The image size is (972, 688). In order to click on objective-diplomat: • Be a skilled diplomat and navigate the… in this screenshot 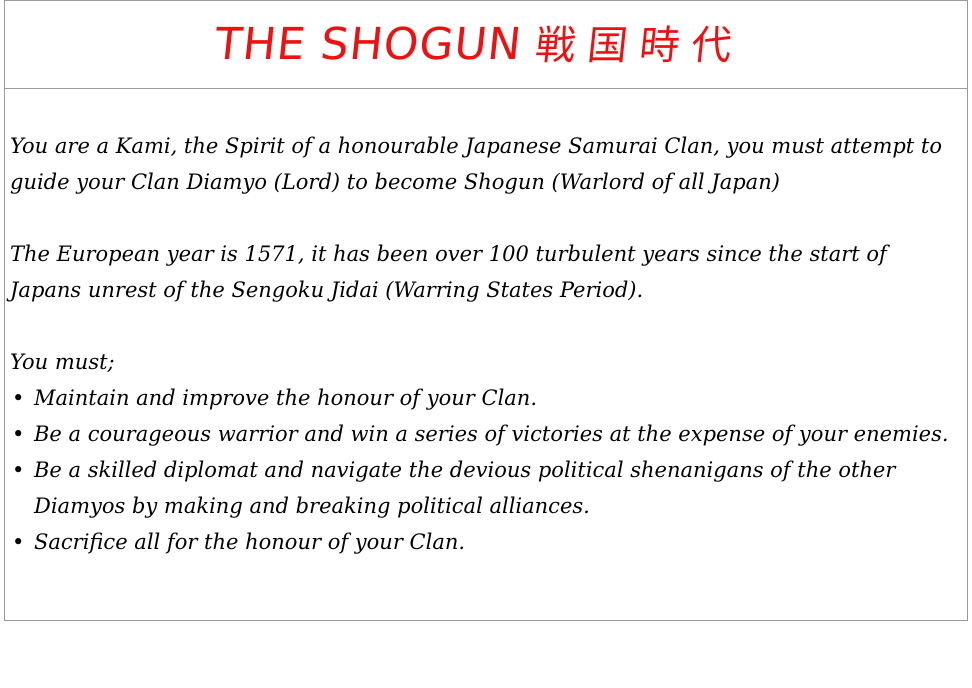, I will do `click(482, 488)`.